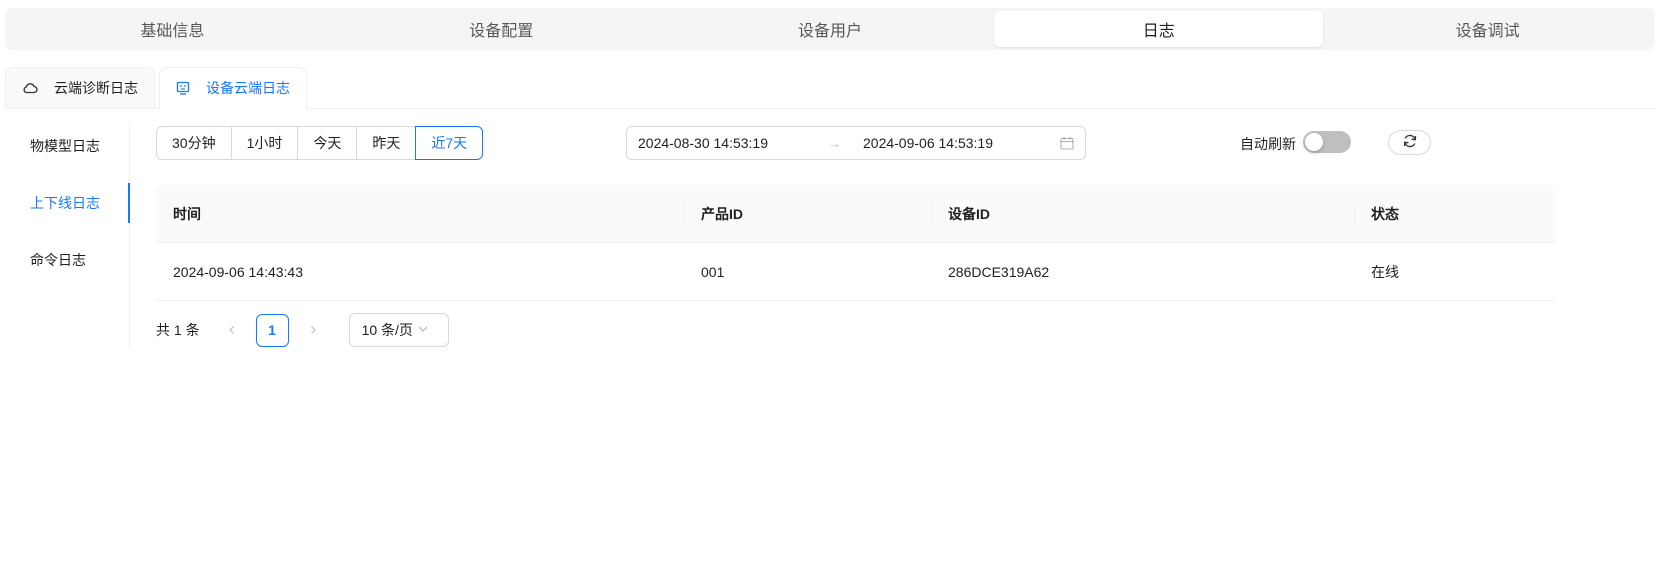  I want to click on chevron-left-icon, so click(232, 330).